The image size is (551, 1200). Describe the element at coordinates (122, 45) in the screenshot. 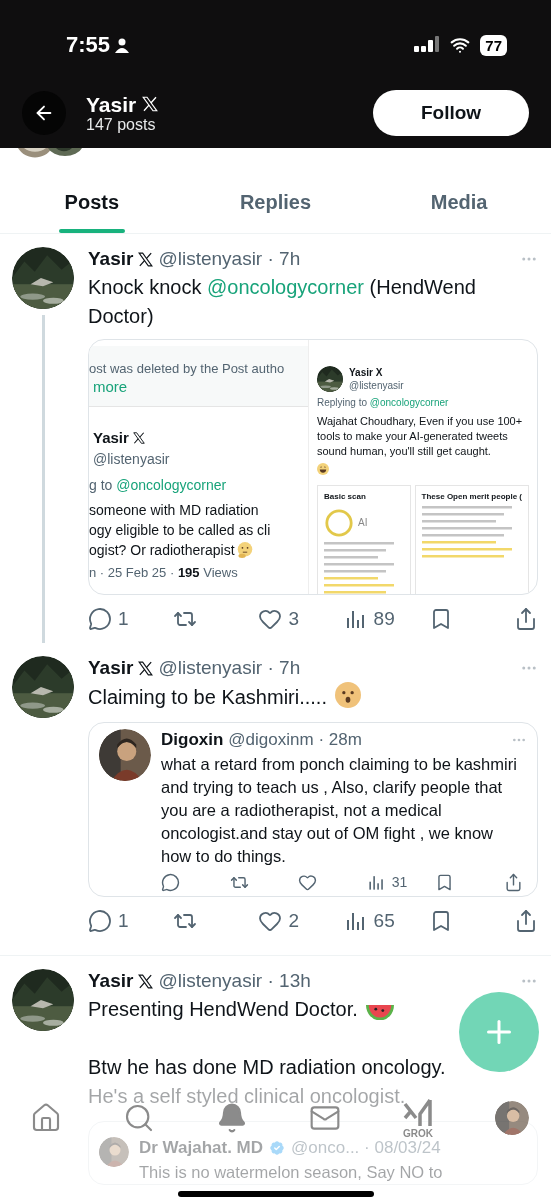

I see `person-icon` at that location.